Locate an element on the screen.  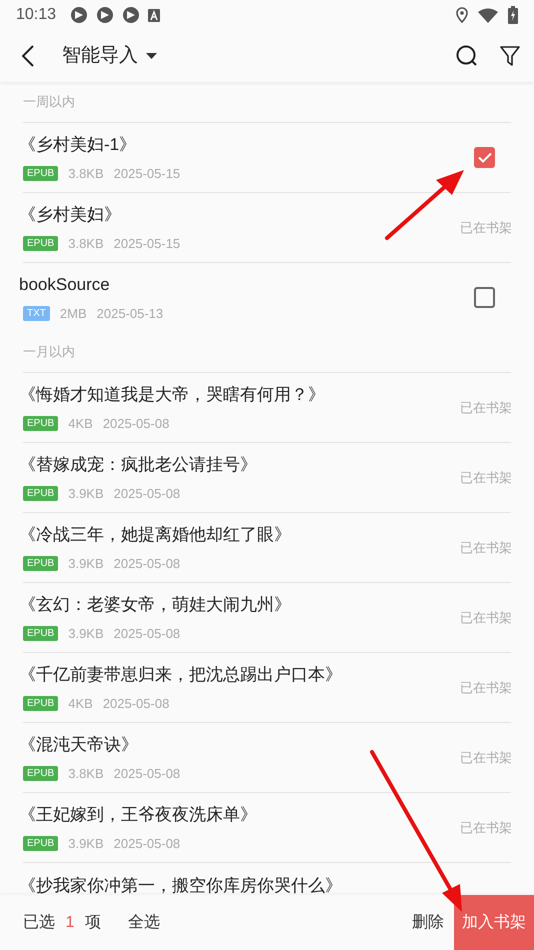
book-title: 《王妃嫁到，王爷夜夜洗床单》 is located at coordinates (138, 815).